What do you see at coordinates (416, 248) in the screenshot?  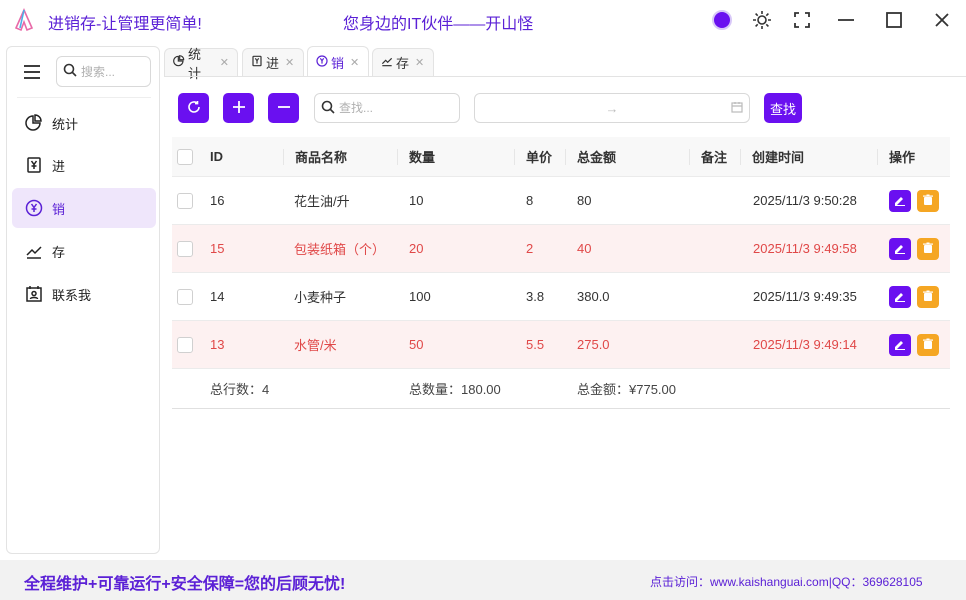 I see `cell-qty: 20` at bounding box center [416, 248].